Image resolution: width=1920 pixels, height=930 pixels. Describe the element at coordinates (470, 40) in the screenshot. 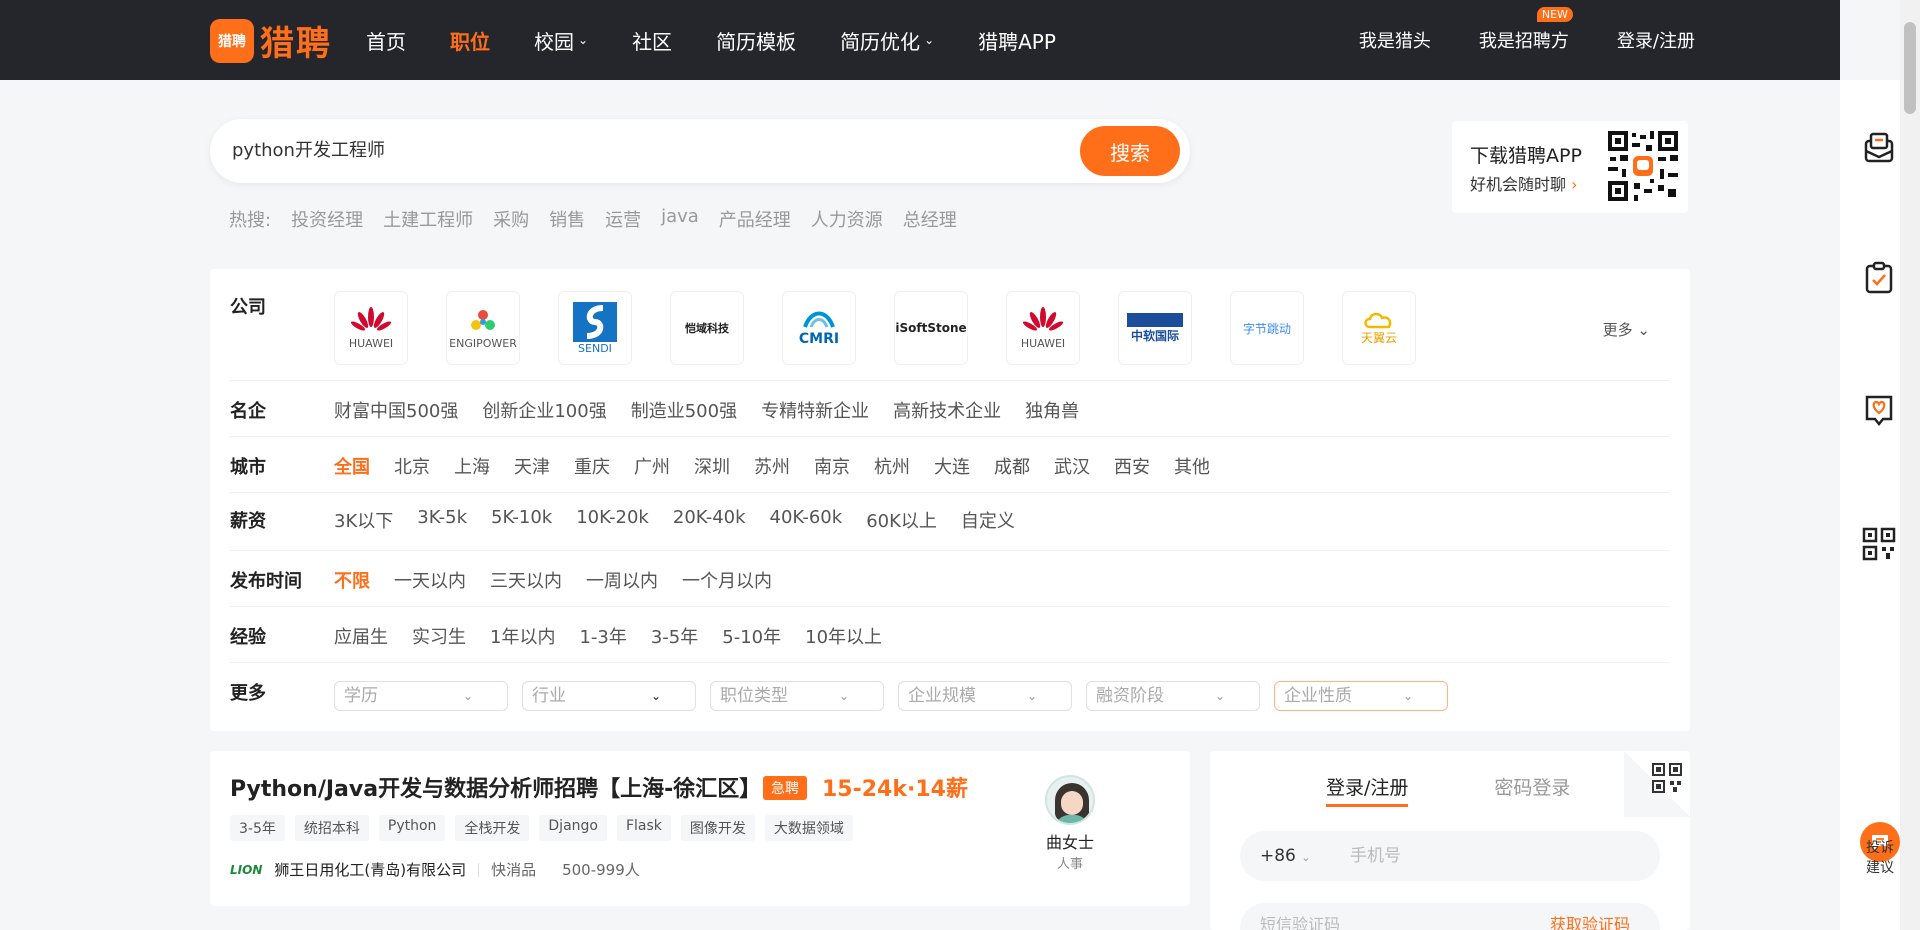

I see `nav-jobs: 职位` at that location.